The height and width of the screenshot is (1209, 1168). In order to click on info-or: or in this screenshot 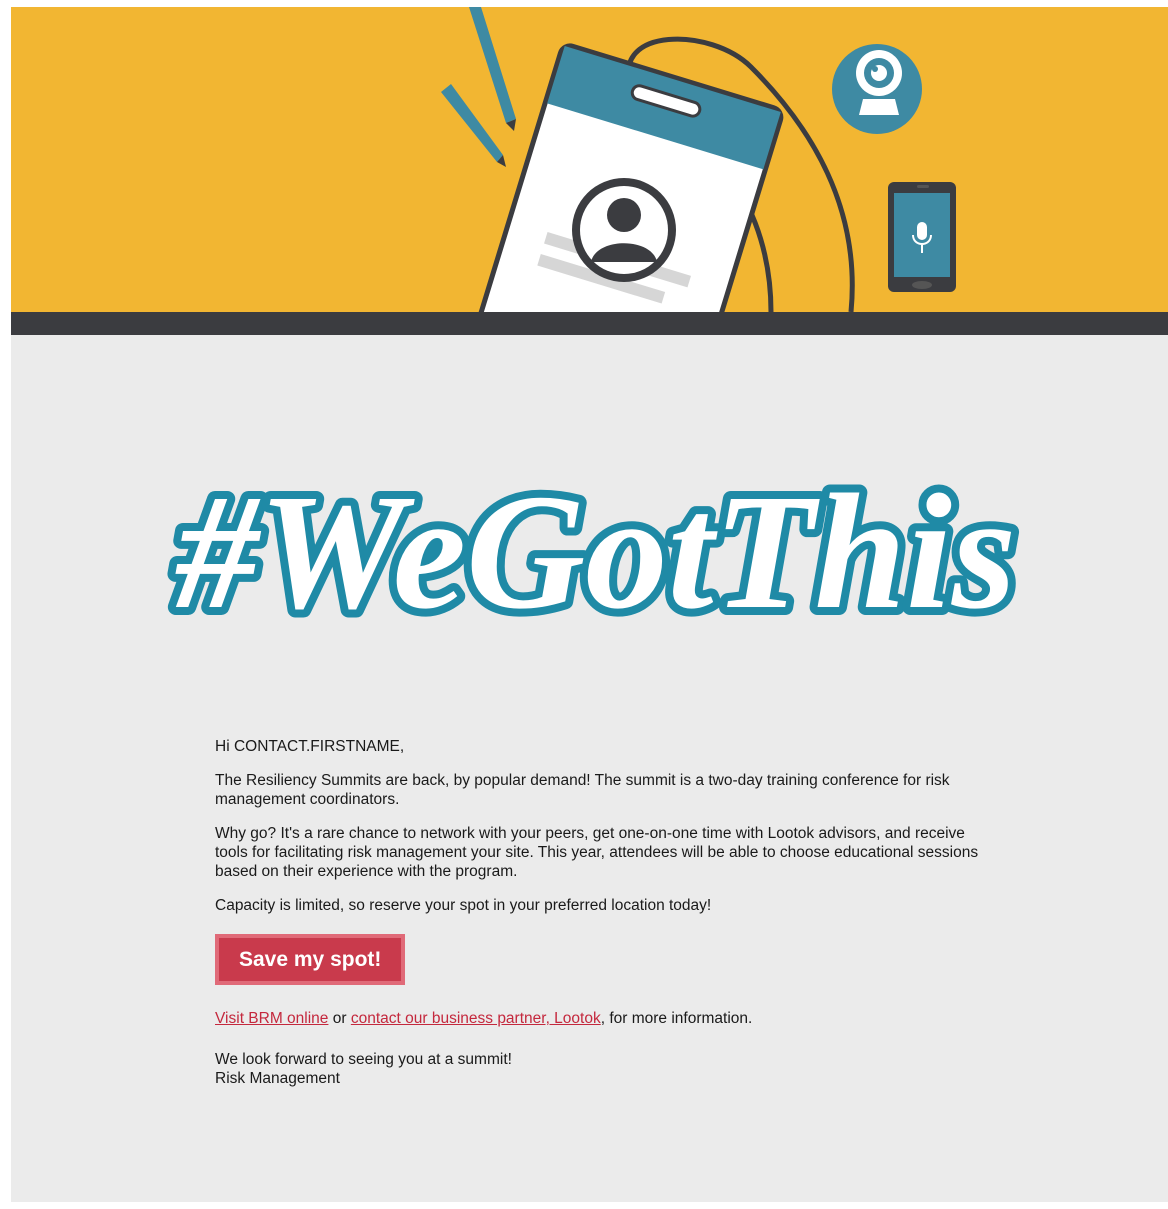, I will do `click(339, 1018)`.